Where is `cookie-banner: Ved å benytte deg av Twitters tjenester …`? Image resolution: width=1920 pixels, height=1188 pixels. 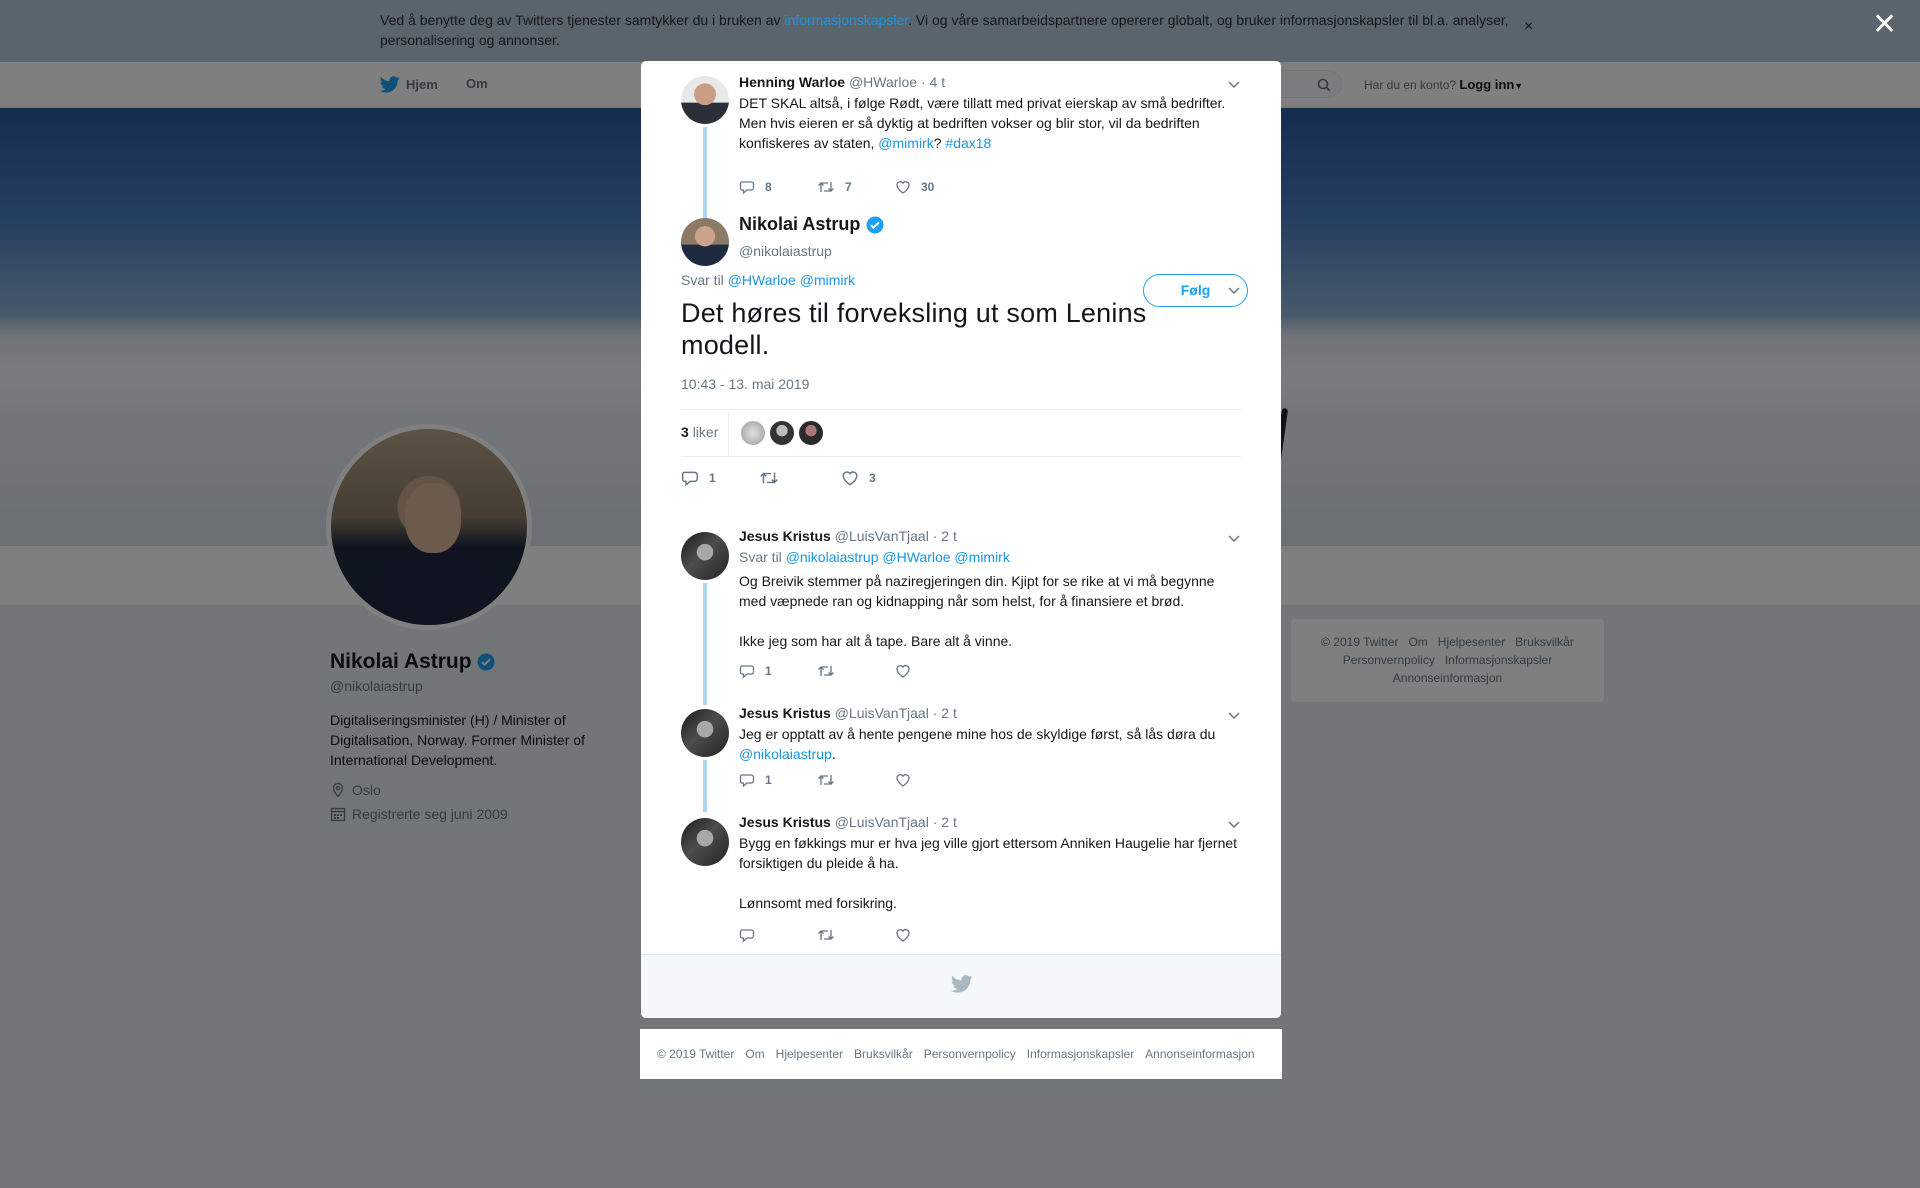 cookie-banner: Ved å benytte deg av Twitters tjenester … is located at coordinates (960, 31).